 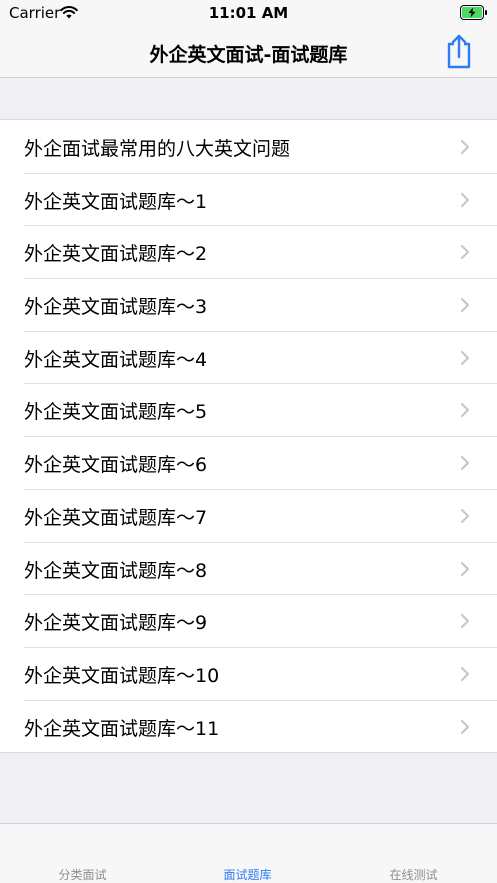 I want to click on status-time: 11:01 AM, so click(x=248, y=13).